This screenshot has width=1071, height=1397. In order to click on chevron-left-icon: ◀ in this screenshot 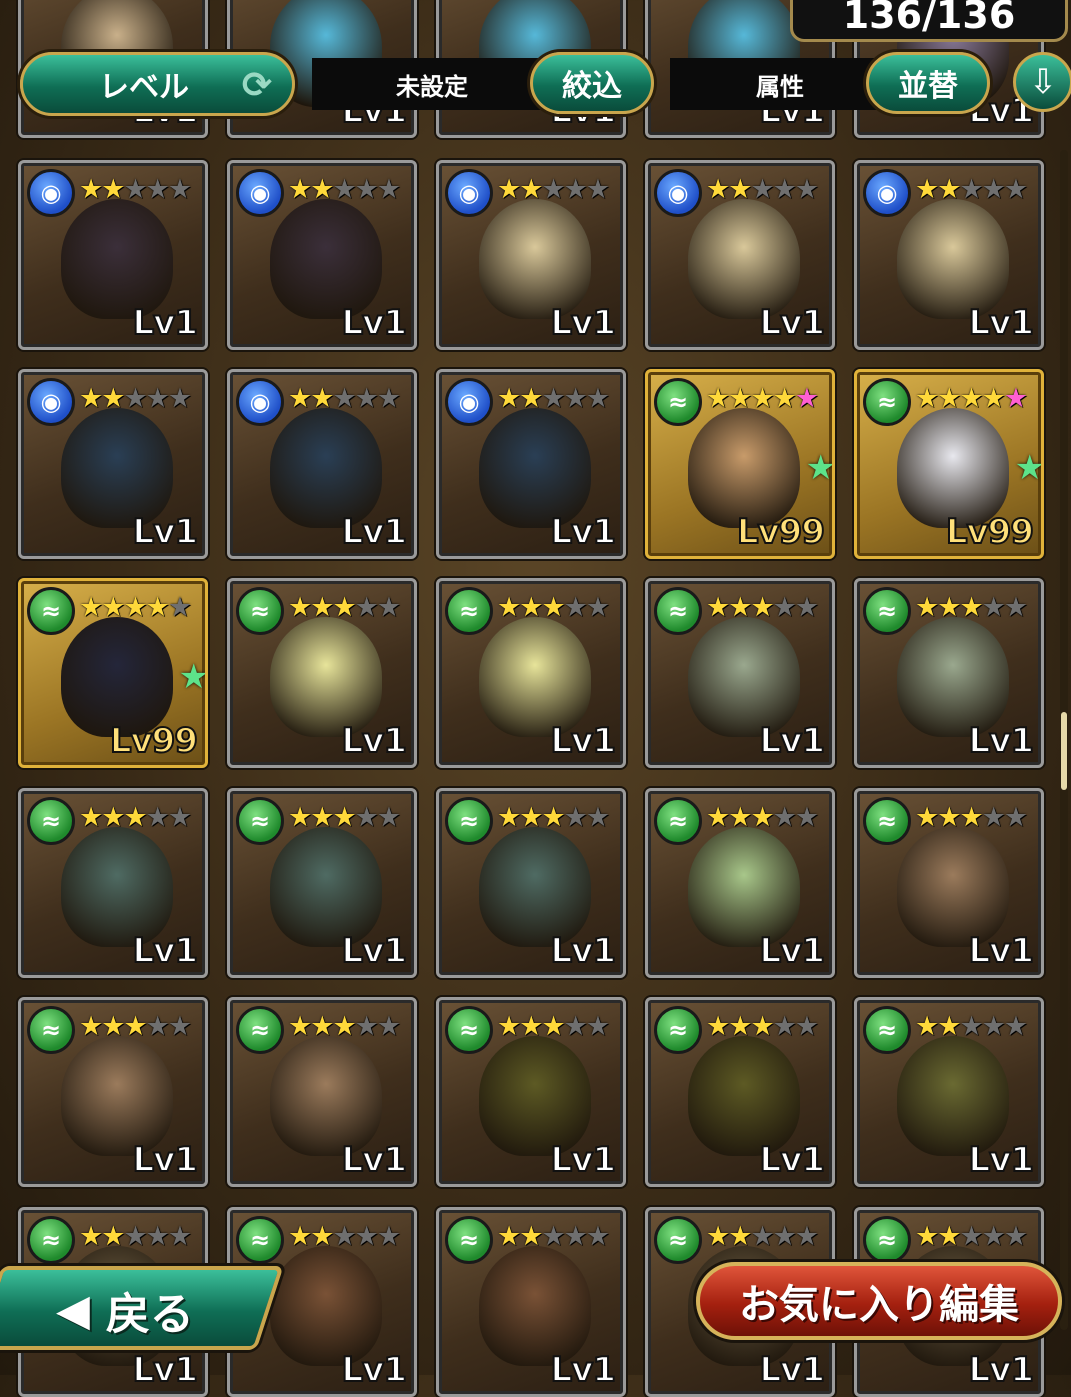, I will do `click(73, 1310)`.